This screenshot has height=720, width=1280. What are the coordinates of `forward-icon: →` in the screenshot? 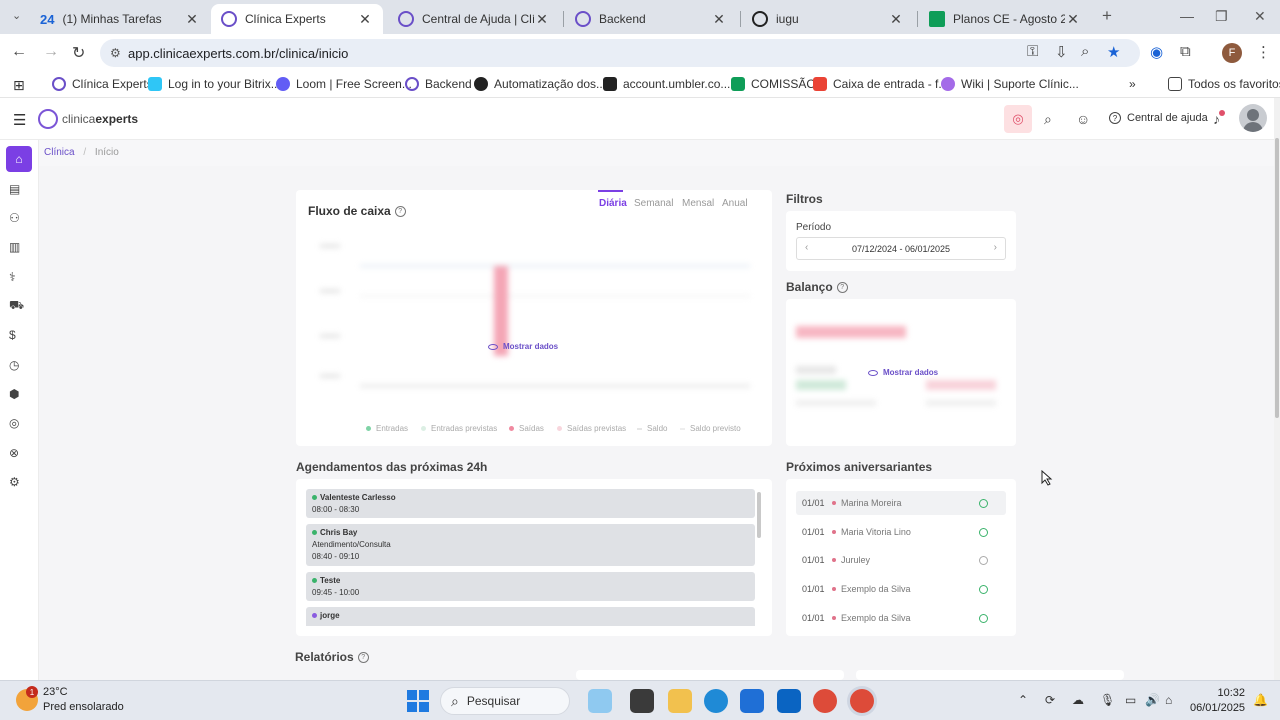 It's located at (51, 52).